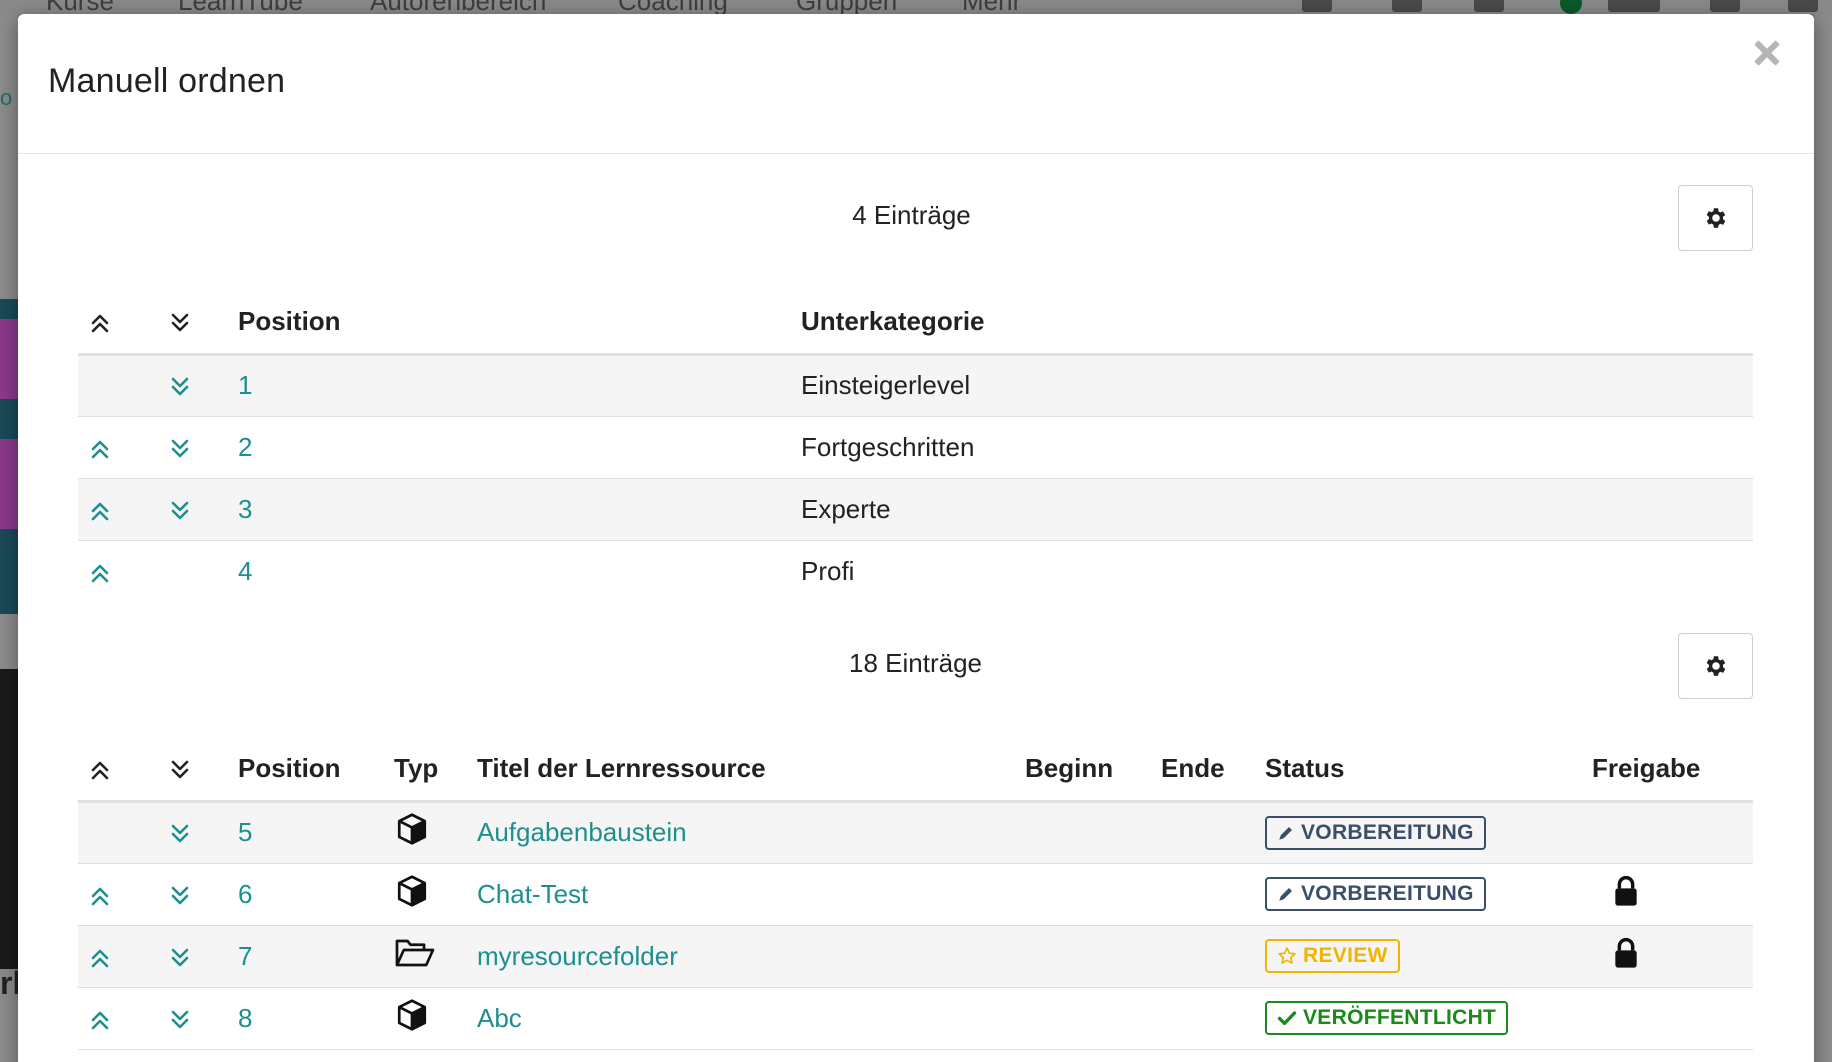 The image size is (1832, 1062). What do you see at coordinates (167, 81) in the screenshot?
I see `modal-title: Manuell ordnen` at bounding box center [167, 81].